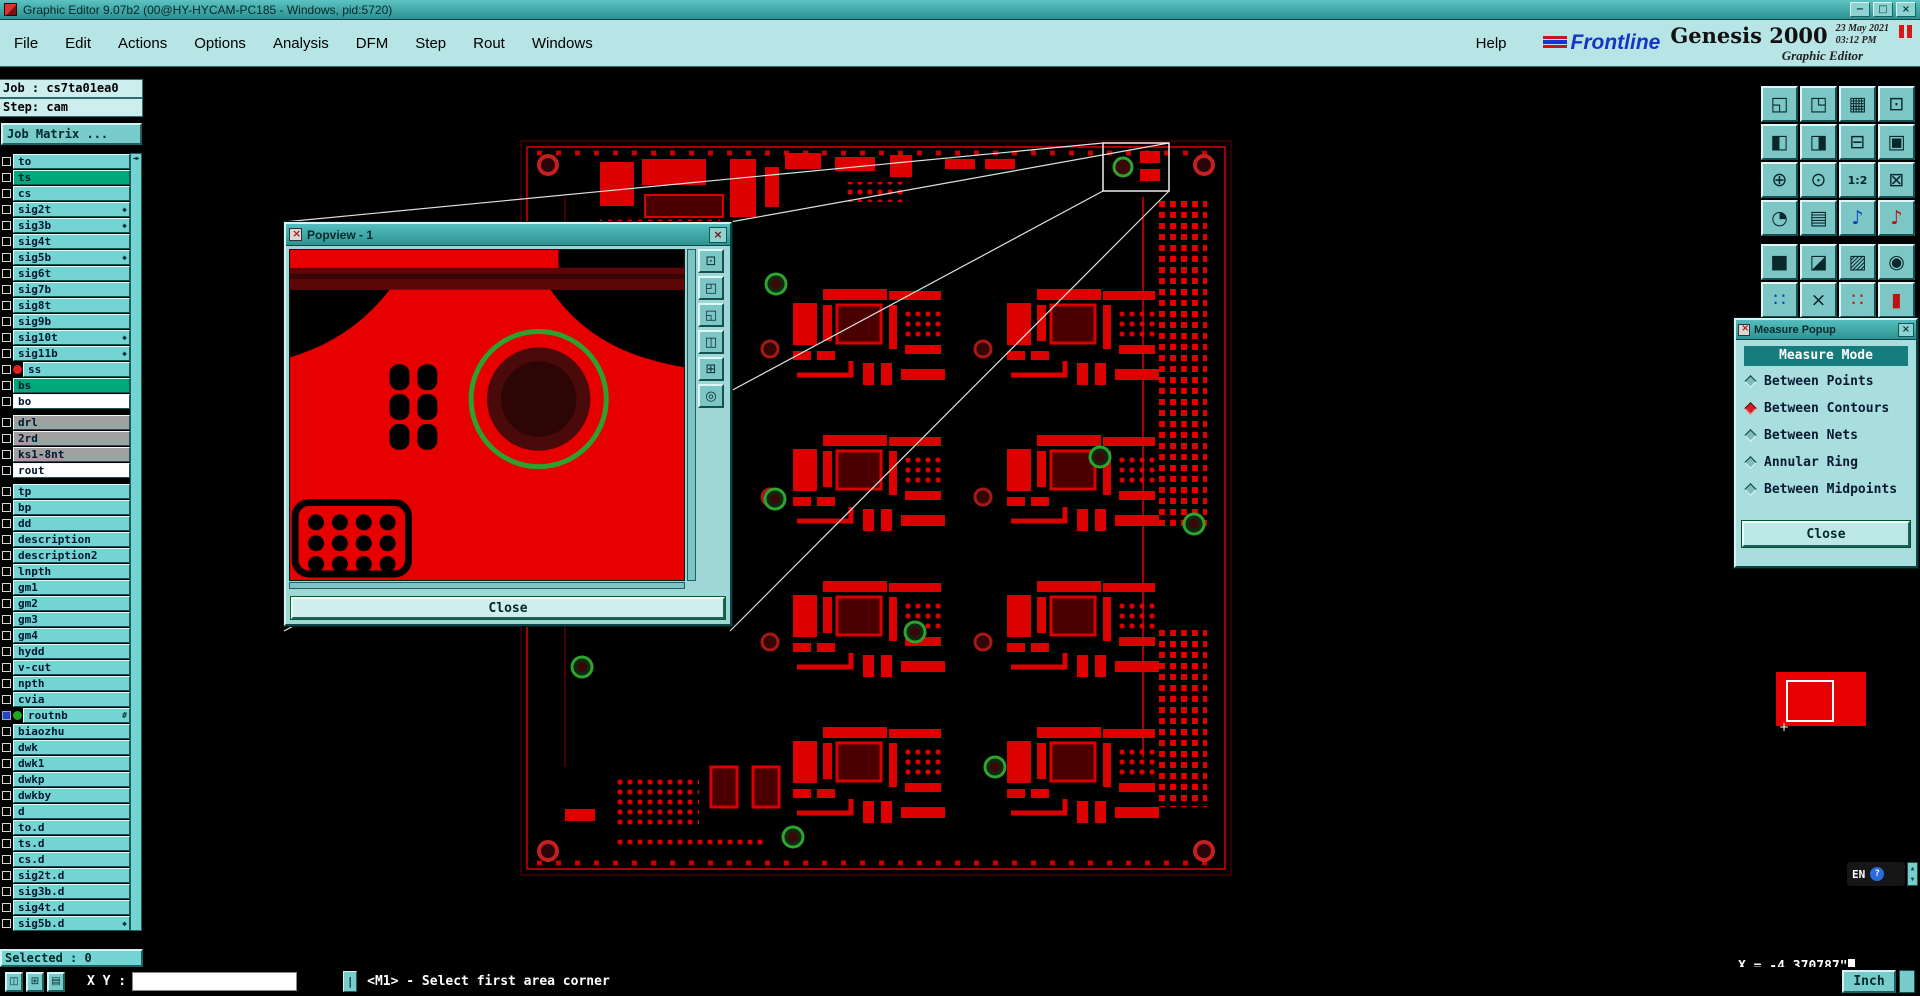 The image size is (1920, 996). I want to click on layer-row-dd: dd, so click(65, 523).